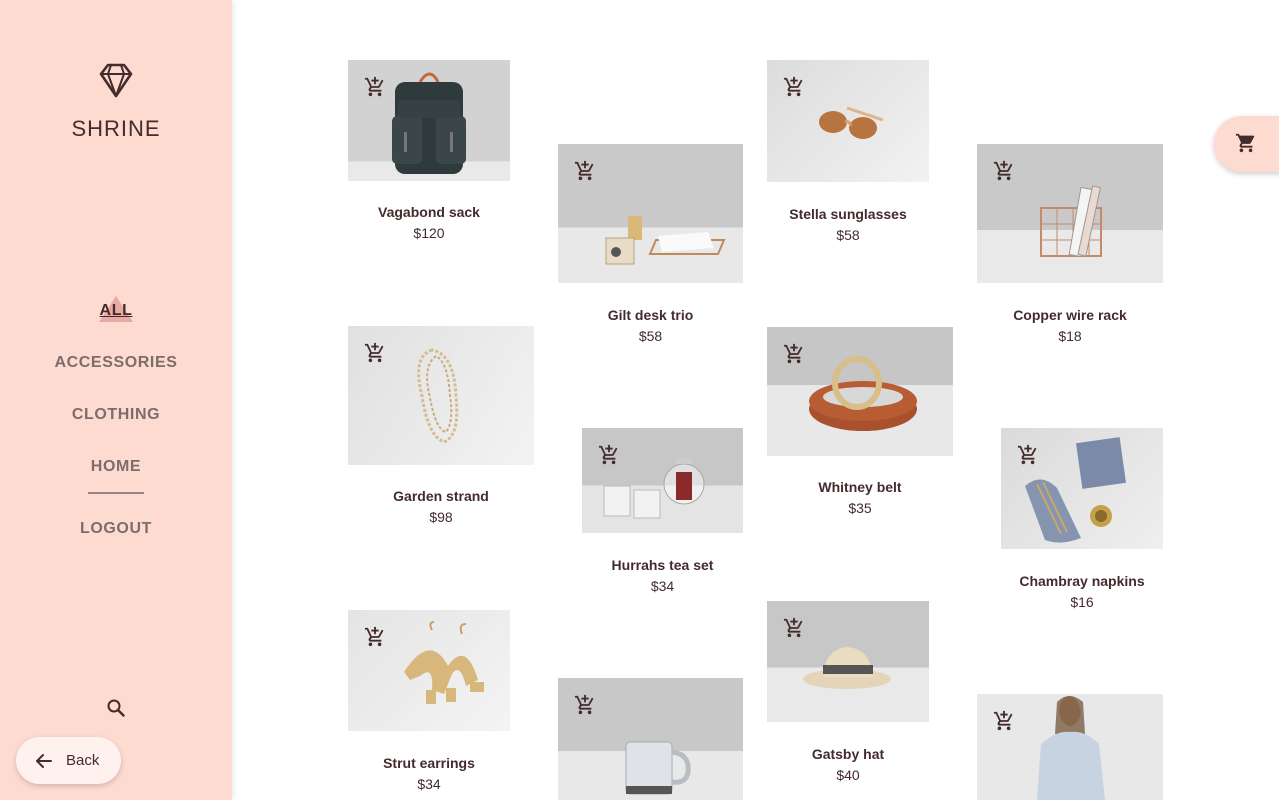 The height and width of the screenshot is (800, 1279). I want to click on category-nav: ALL ACCESSORIES CLOTHING HOME LOGOUT, so click(116, 435).